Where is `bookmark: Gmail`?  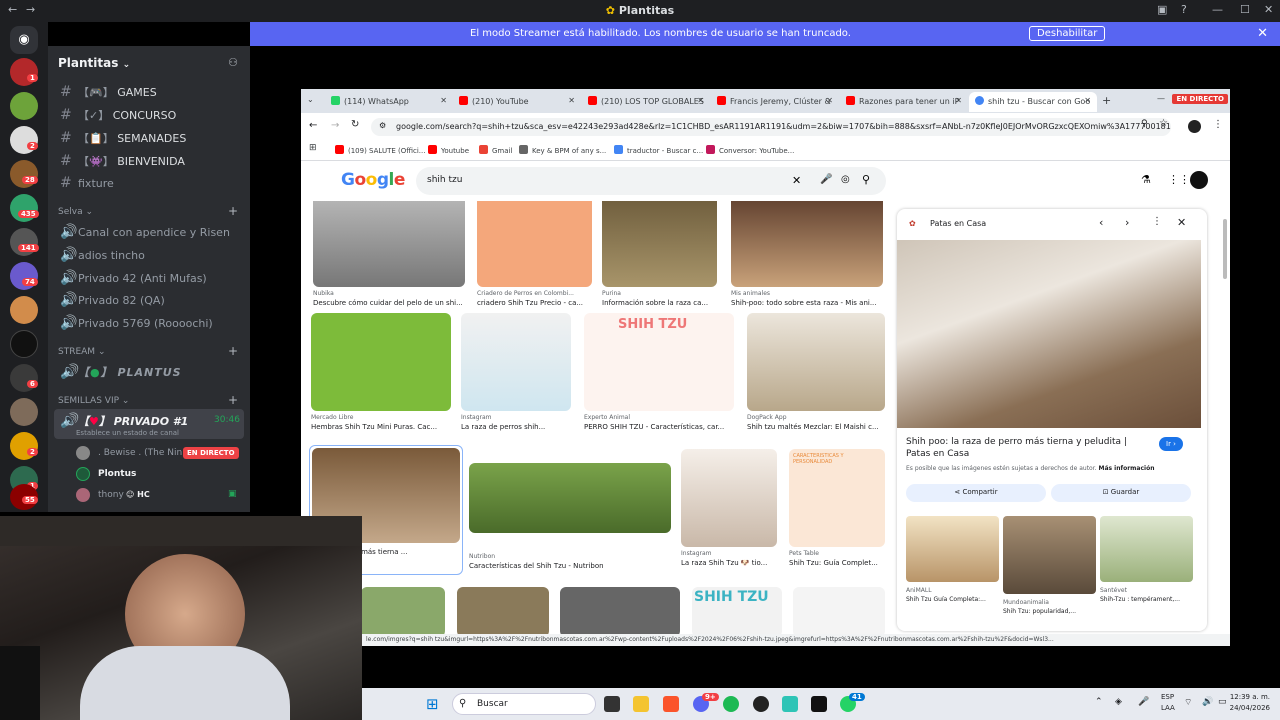 bookmark: Gmail is located at coordinates (495, 150).